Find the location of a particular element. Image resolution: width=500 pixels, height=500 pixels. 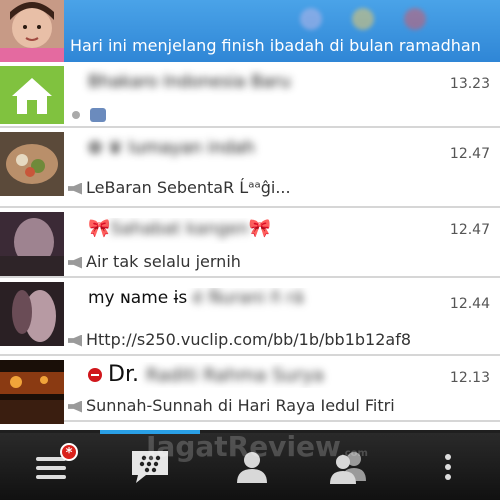

chat-preview: Http://s250.vuclip.com/bb/1b/bb1b12af8 is located at coordinates (278, 339).